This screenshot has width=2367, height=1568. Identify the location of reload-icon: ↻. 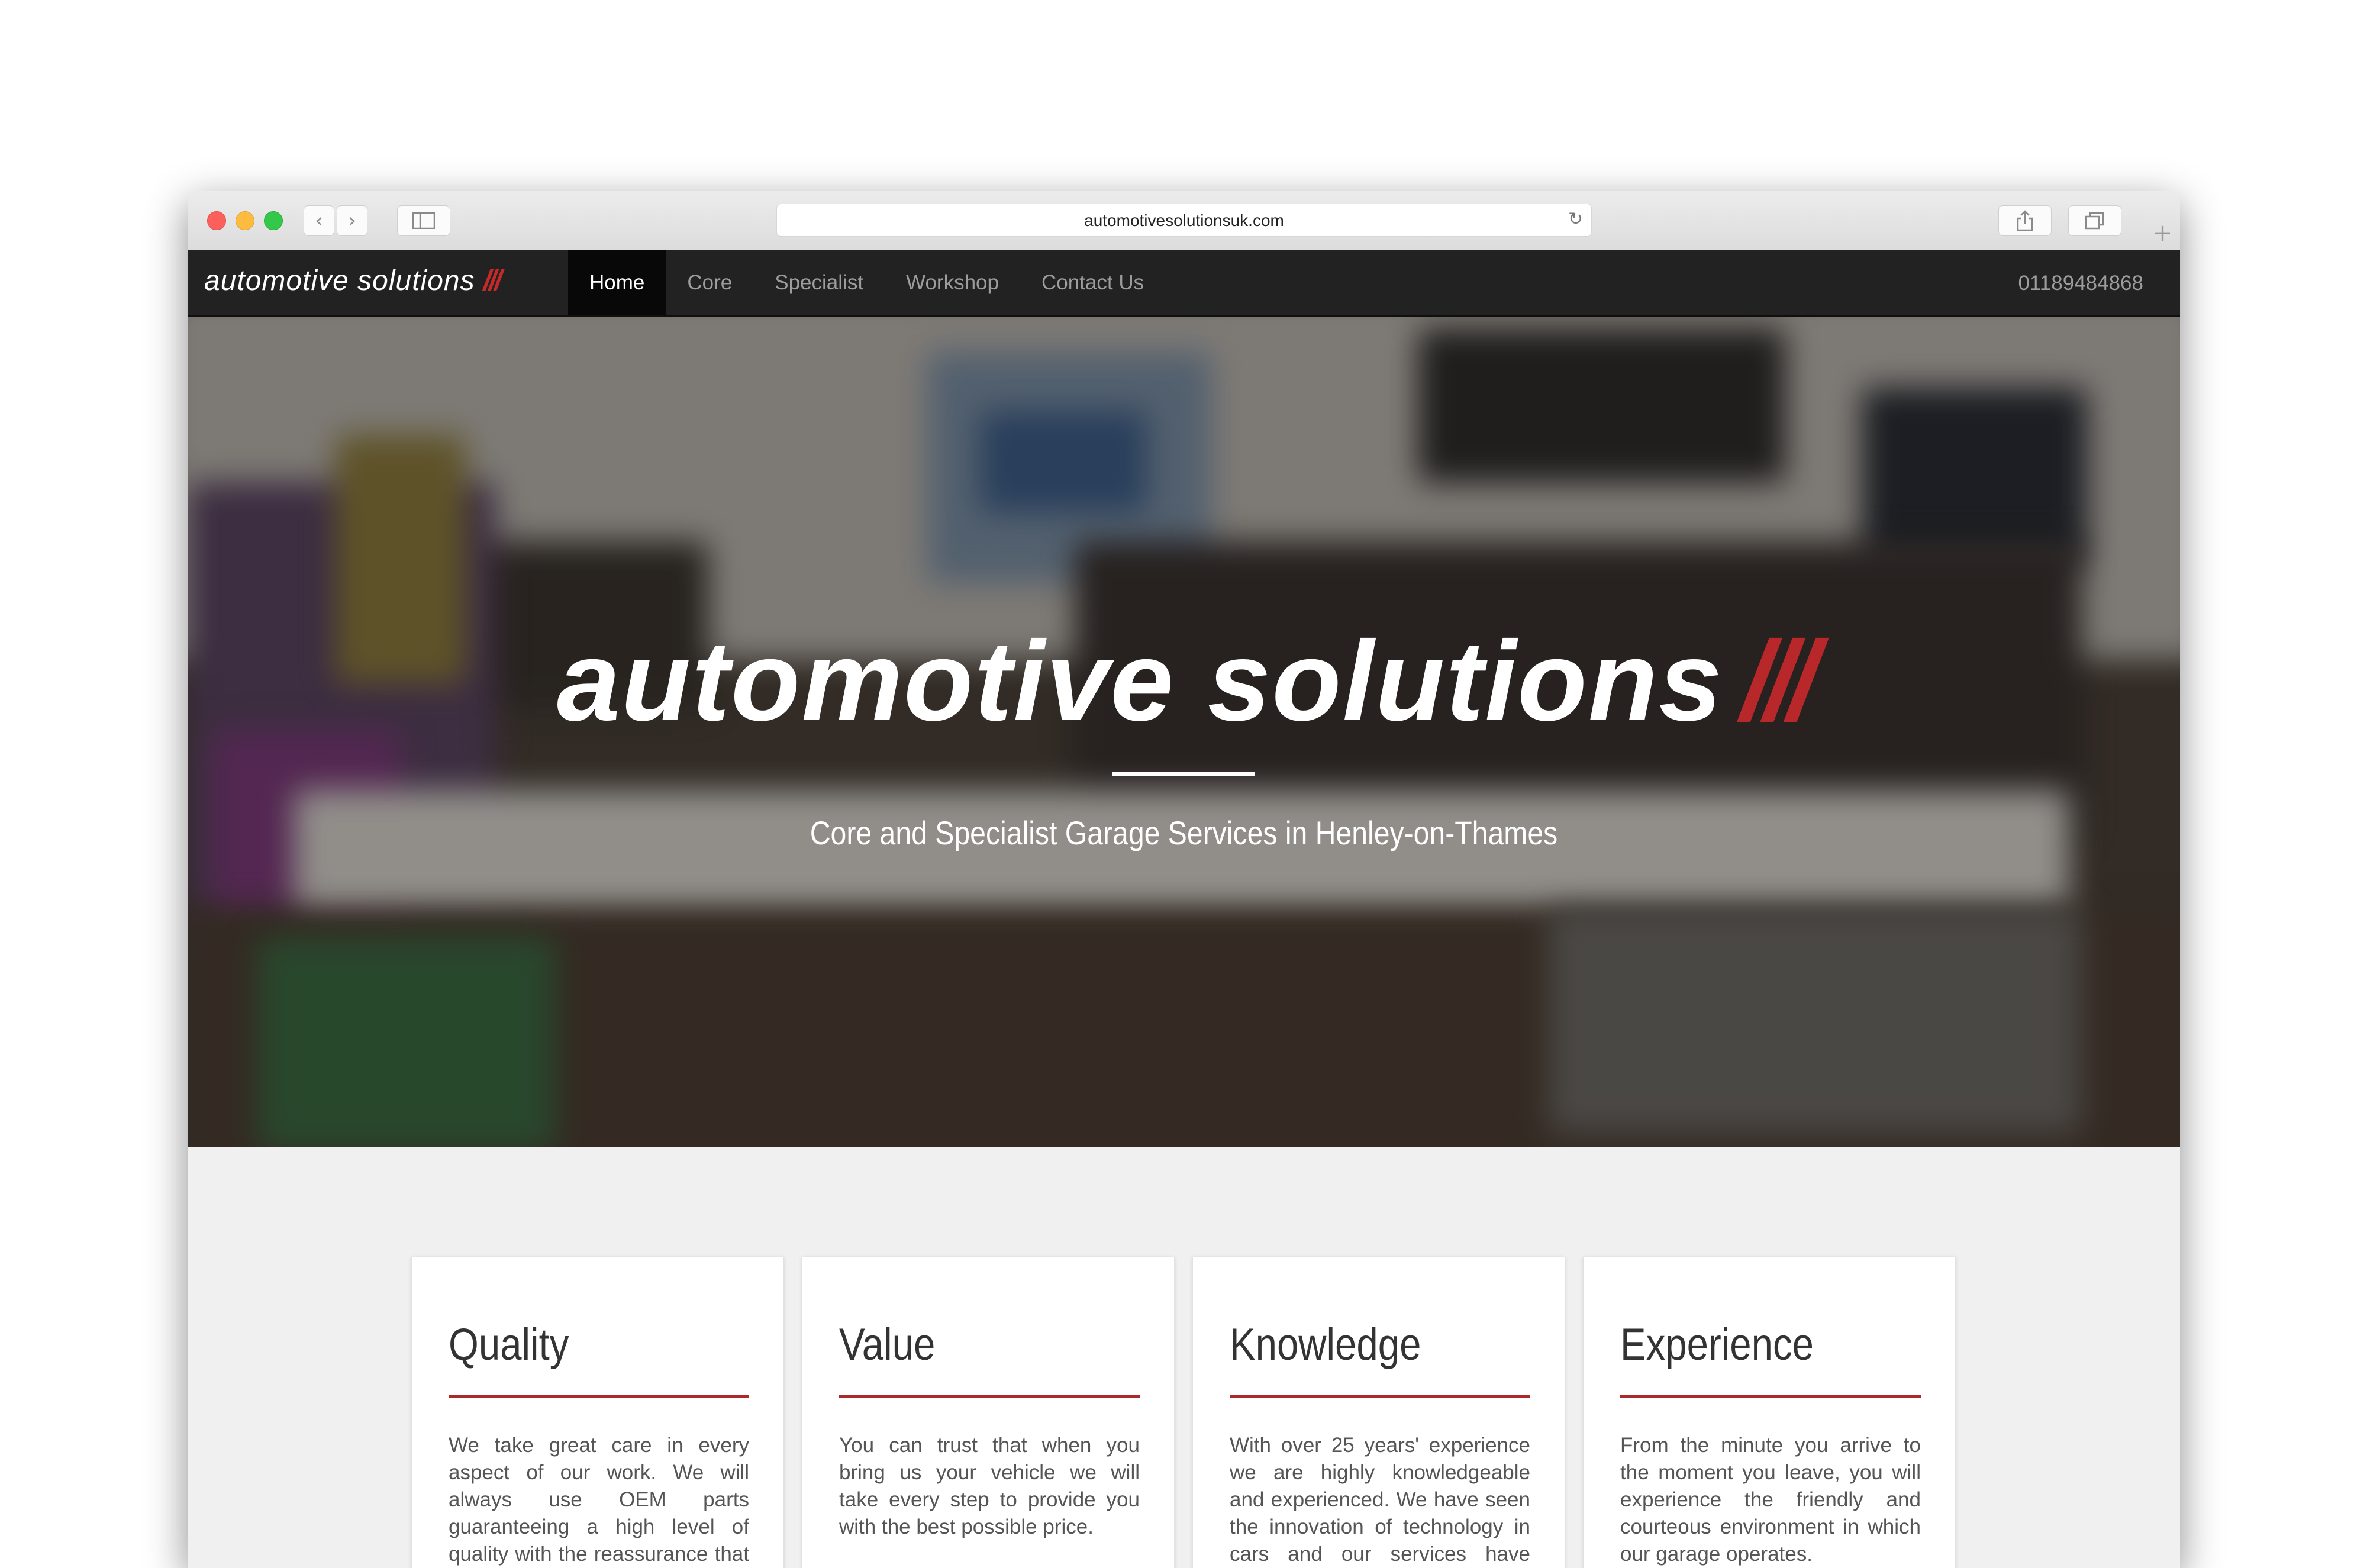
(1575, 220).